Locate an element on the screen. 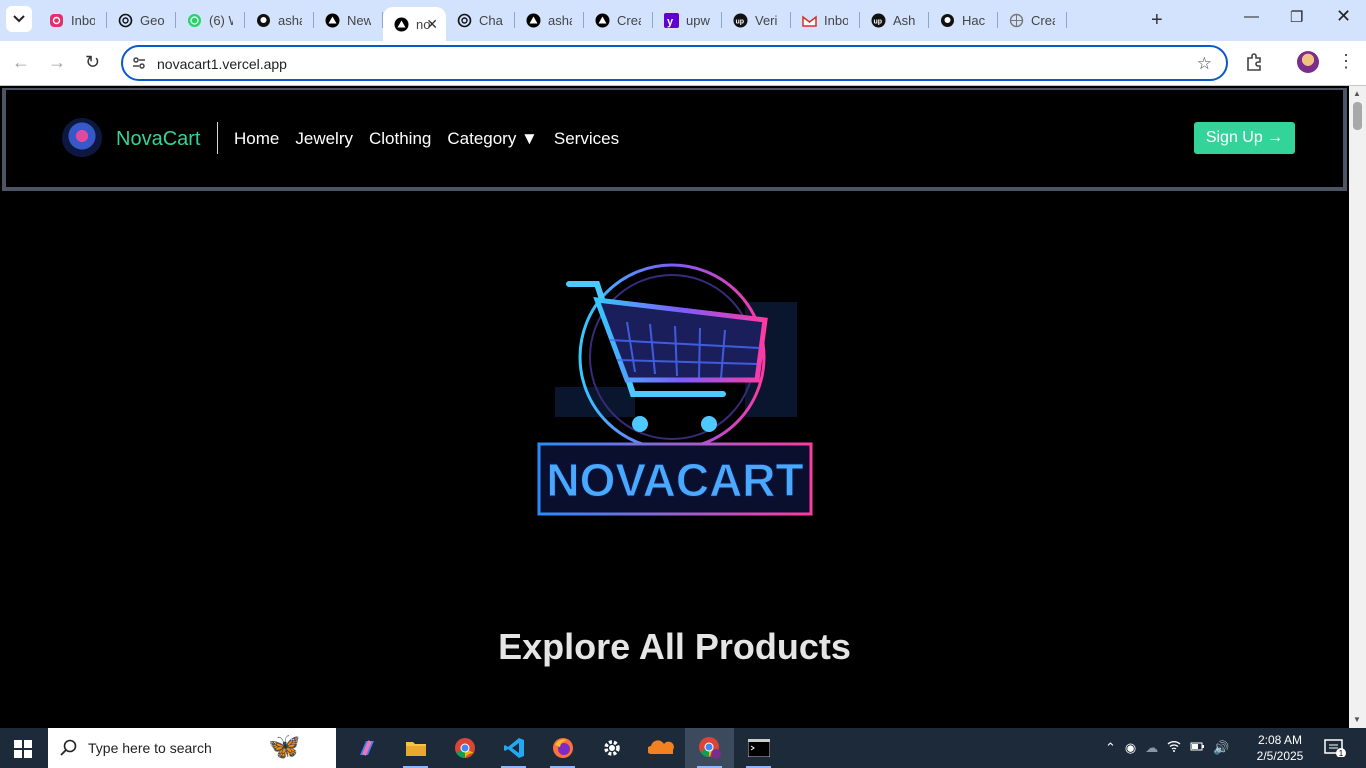 This screenshot has width=1366, height=768. volume-icon: 🔊 is located at coordinates (1221, 748).